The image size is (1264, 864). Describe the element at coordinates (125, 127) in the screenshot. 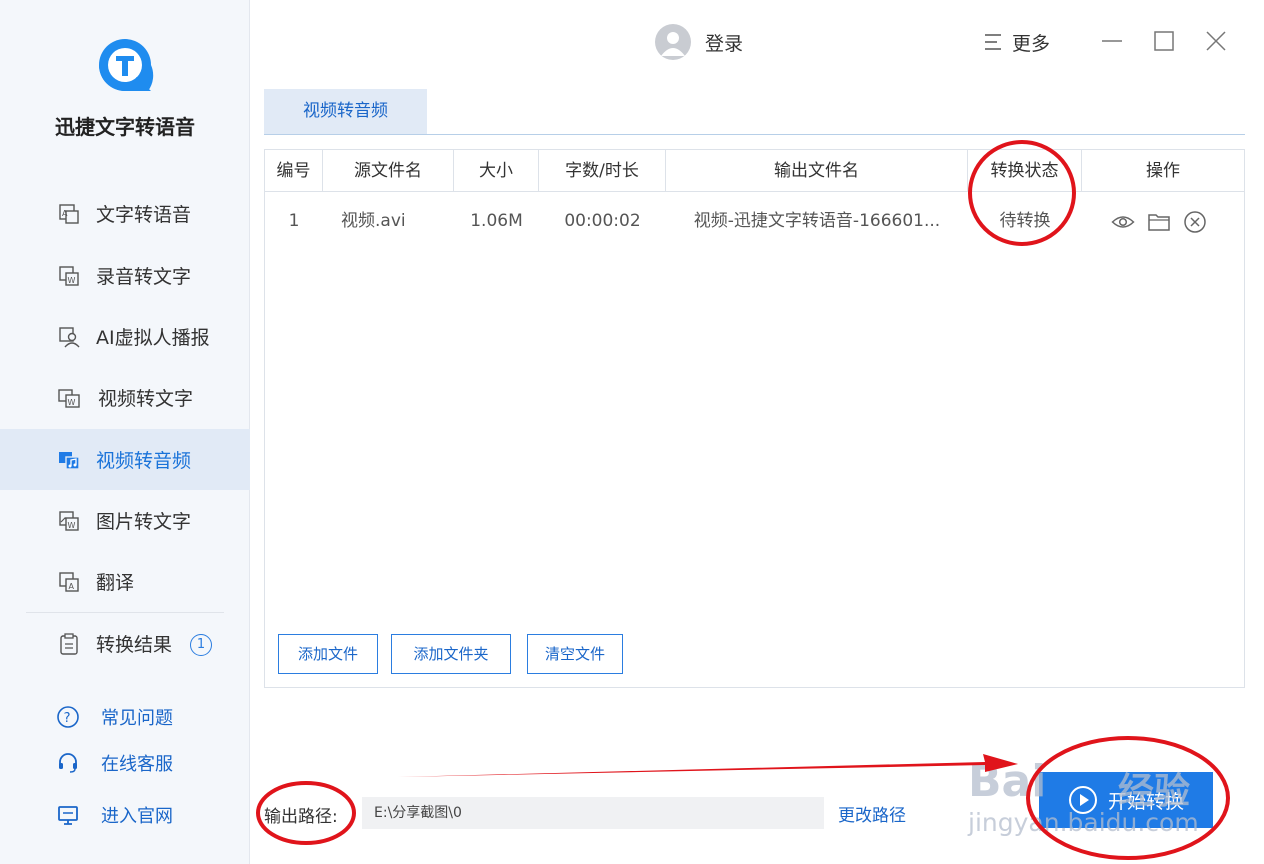

I see `app-name: 迅捷文字转语音` at that location.